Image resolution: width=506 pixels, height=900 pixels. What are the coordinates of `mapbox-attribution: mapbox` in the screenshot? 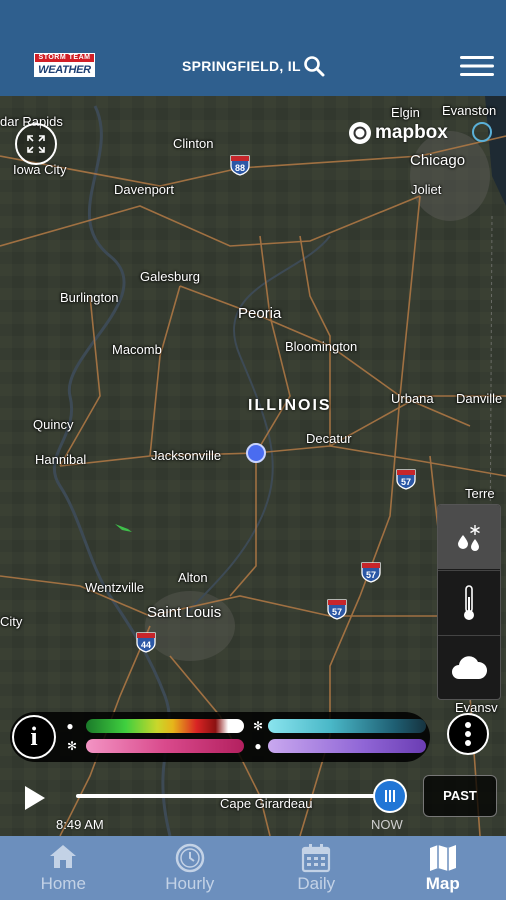 It's located at (398, 133).